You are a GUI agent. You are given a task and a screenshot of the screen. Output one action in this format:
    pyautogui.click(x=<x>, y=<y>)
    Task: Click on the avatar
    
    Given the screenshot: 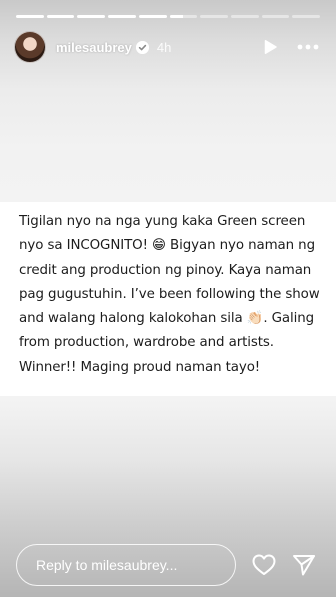 What is the action you would take?
    pyautogui.click(x=30, y=47)
    